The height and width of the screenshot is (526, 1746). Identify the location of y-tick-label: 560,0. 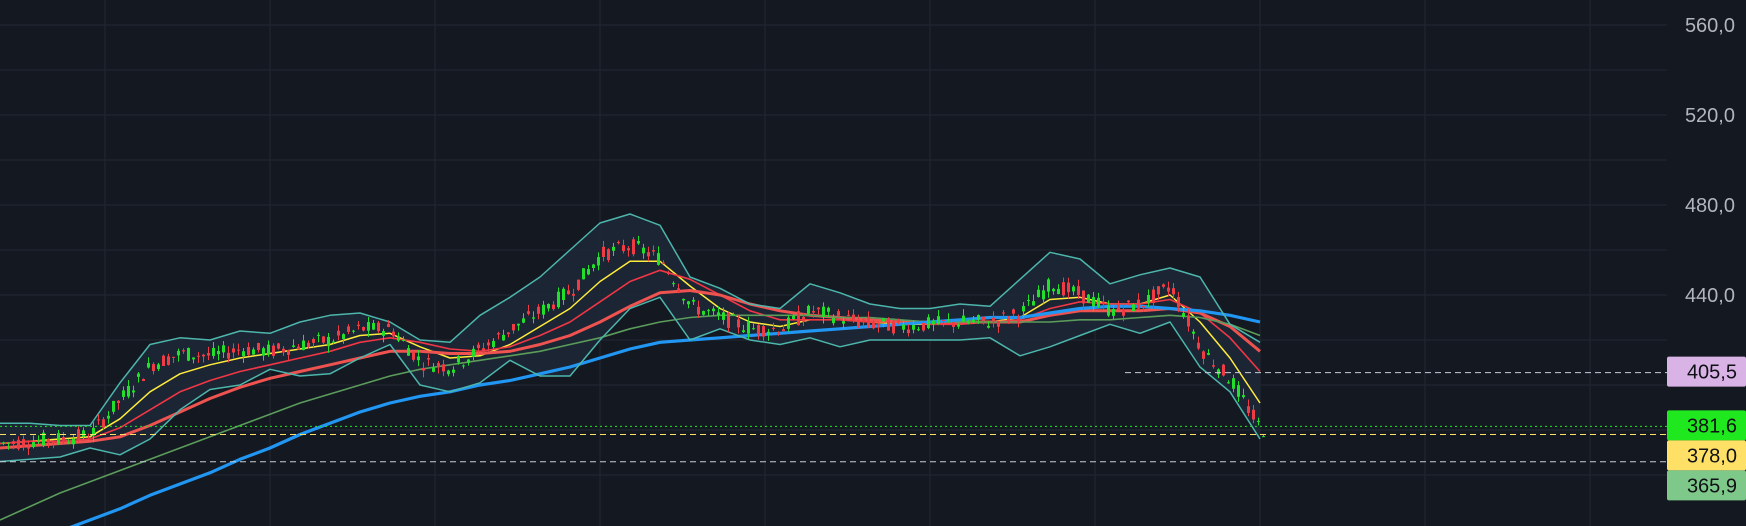
(1710, 26).